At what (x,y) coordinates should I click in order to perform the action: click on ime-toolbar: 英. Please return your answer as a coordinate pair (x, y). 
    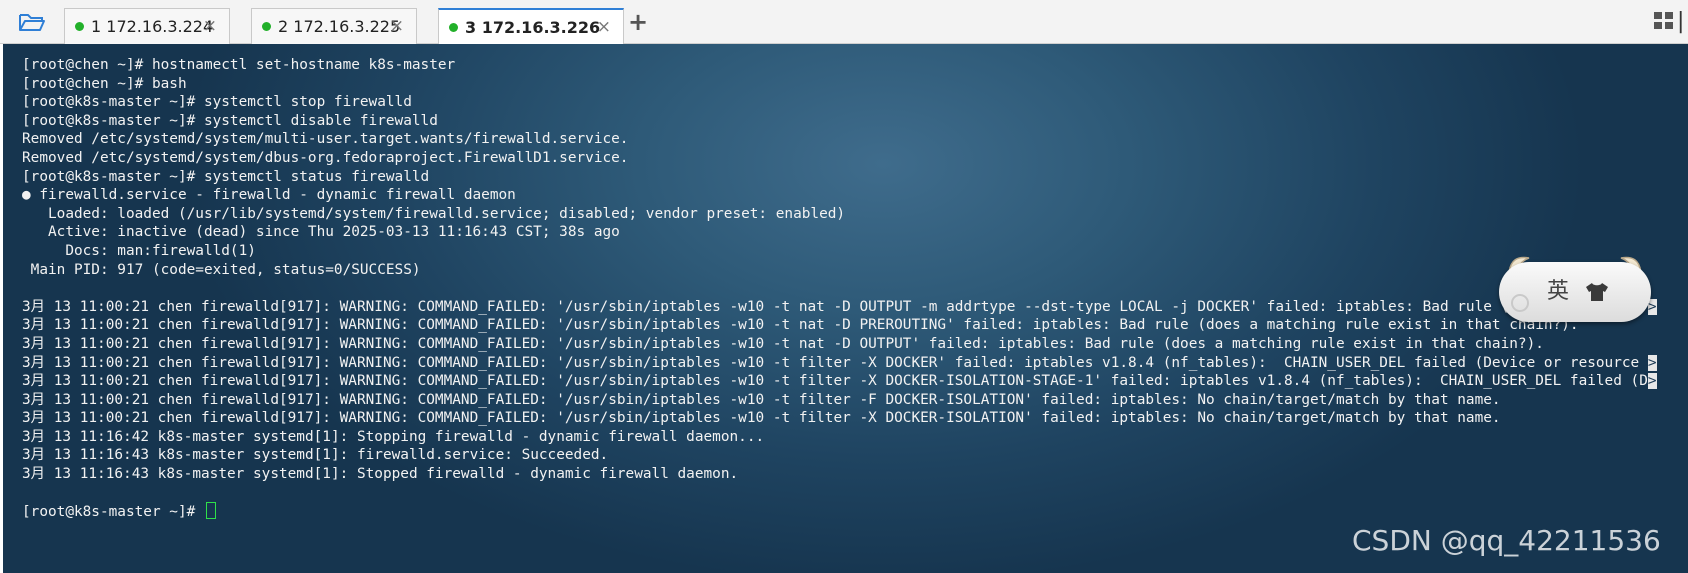
    Looking at the image, I should click on (1575, 288).